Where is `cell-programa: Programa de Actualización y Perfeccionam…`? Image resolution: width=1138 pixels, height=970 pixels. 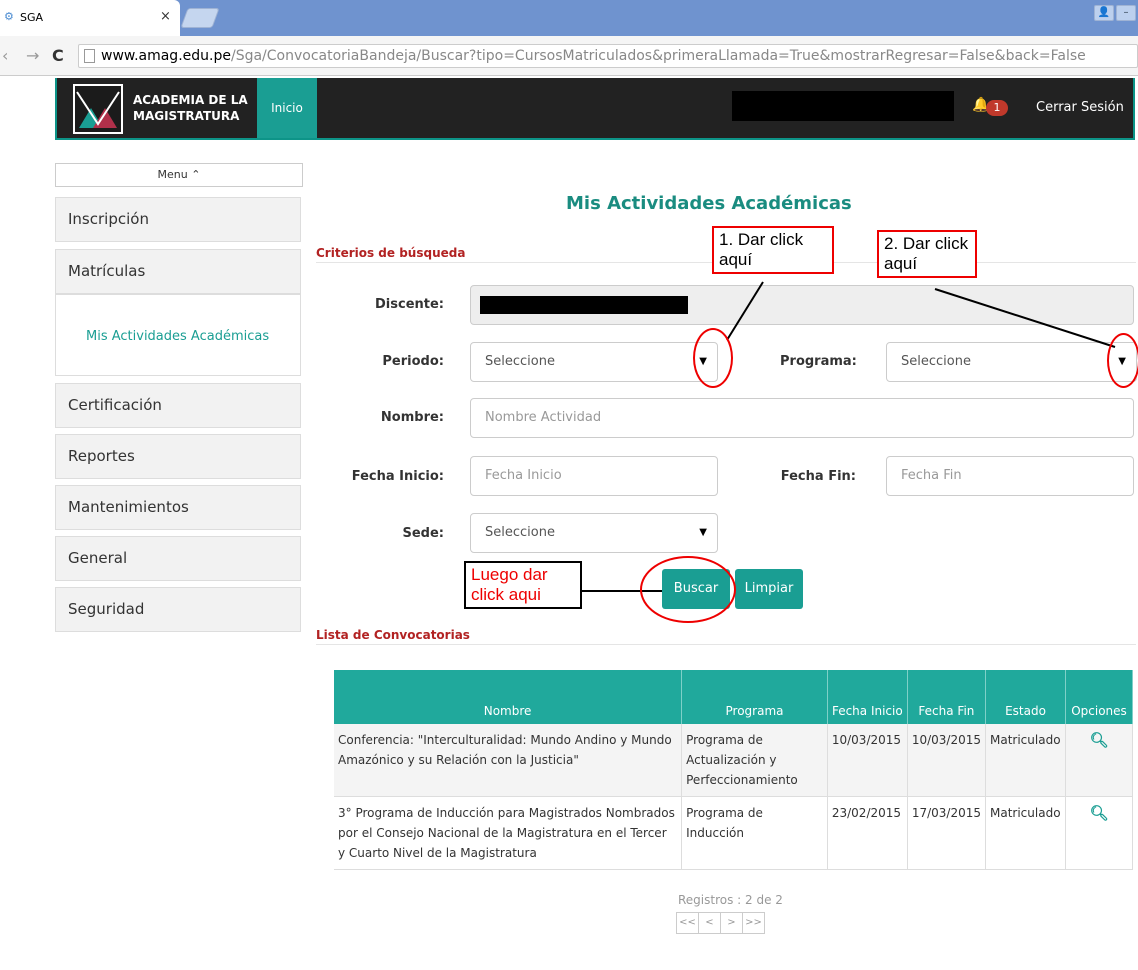 cell-programa: Programa de Actualización y Perfeccionam… is located at coordinates (754, 760).